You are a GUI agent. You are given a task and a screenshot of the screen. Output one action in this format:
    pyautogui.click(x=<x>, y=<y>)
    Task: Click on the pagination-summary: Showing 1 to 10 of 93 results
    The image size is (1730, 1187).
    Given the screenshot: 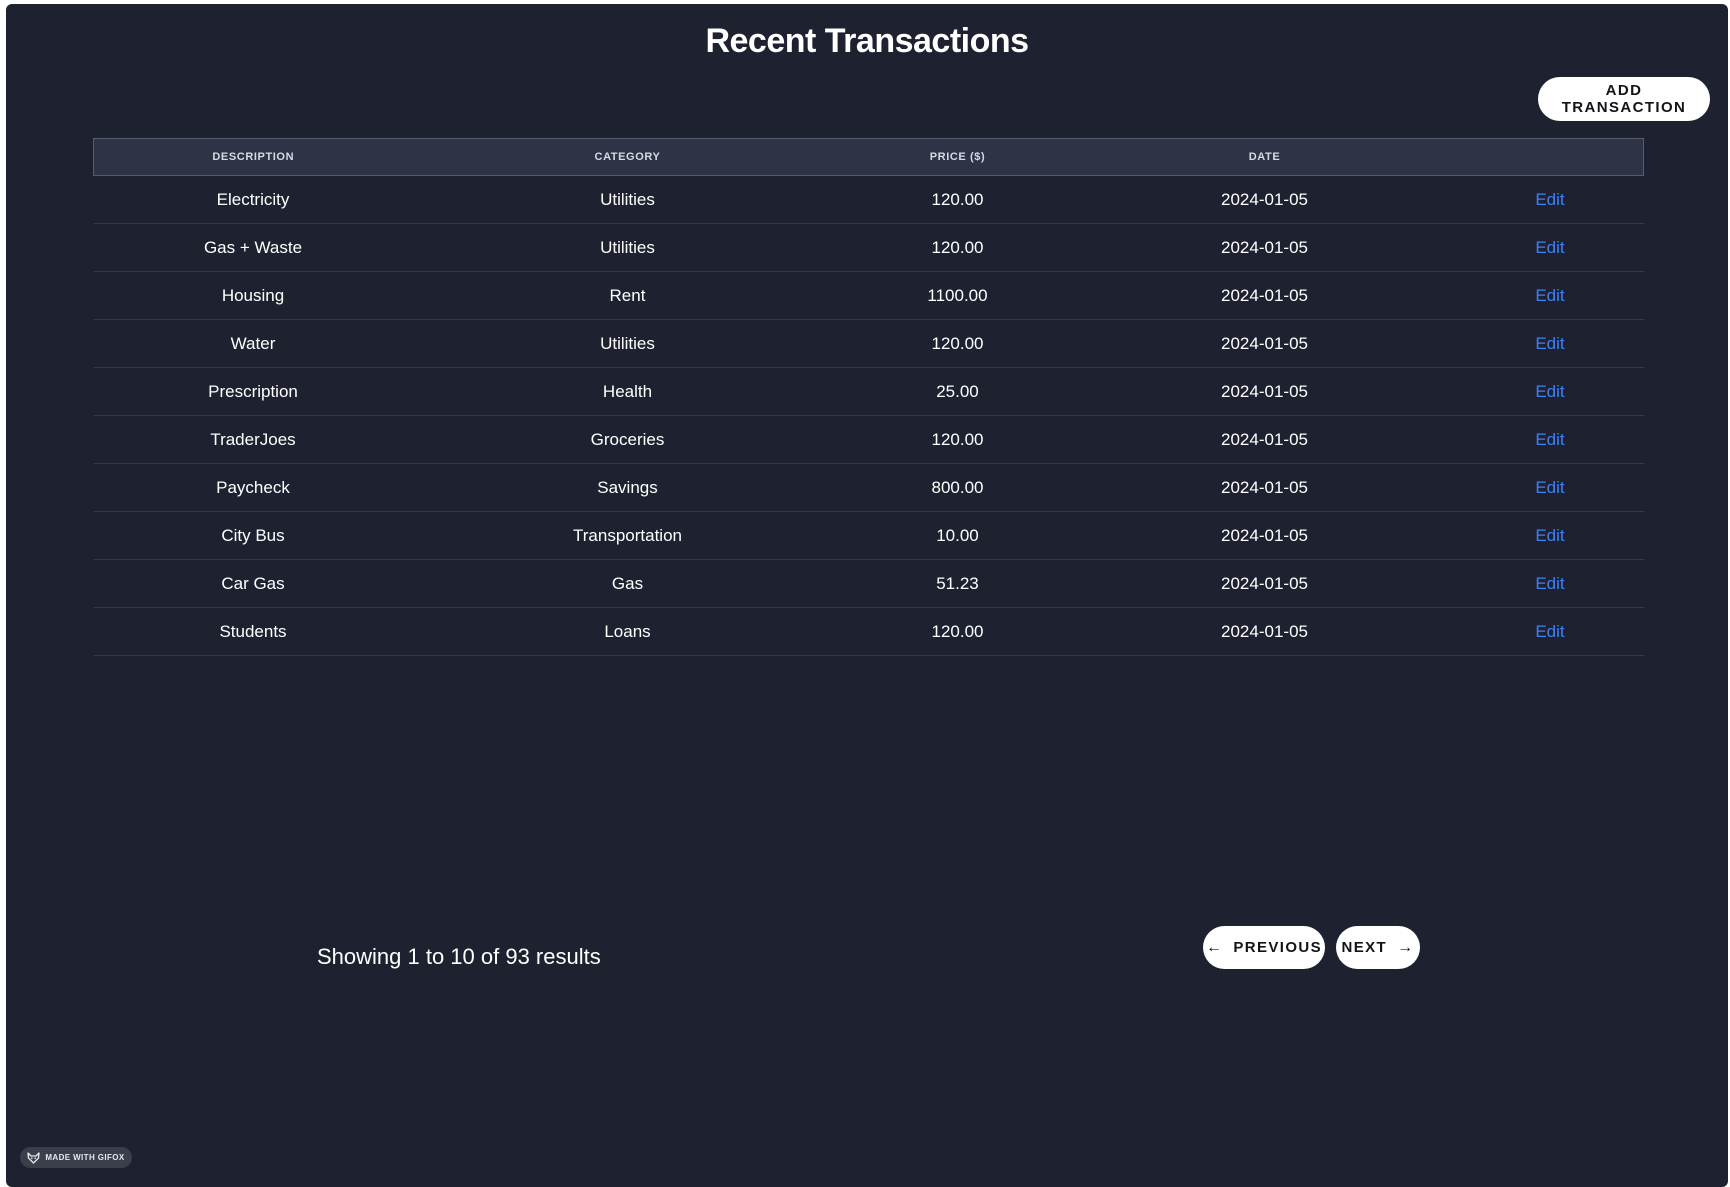 What is the action you would take?
    pyautogui.click(x=459, y=956)
    